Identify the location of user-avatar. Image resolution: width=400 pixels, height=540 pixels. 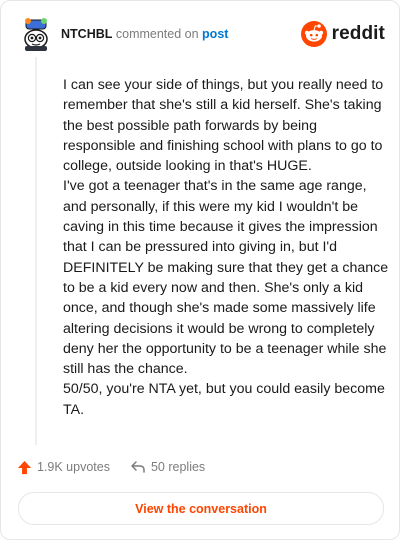
(36, 34).